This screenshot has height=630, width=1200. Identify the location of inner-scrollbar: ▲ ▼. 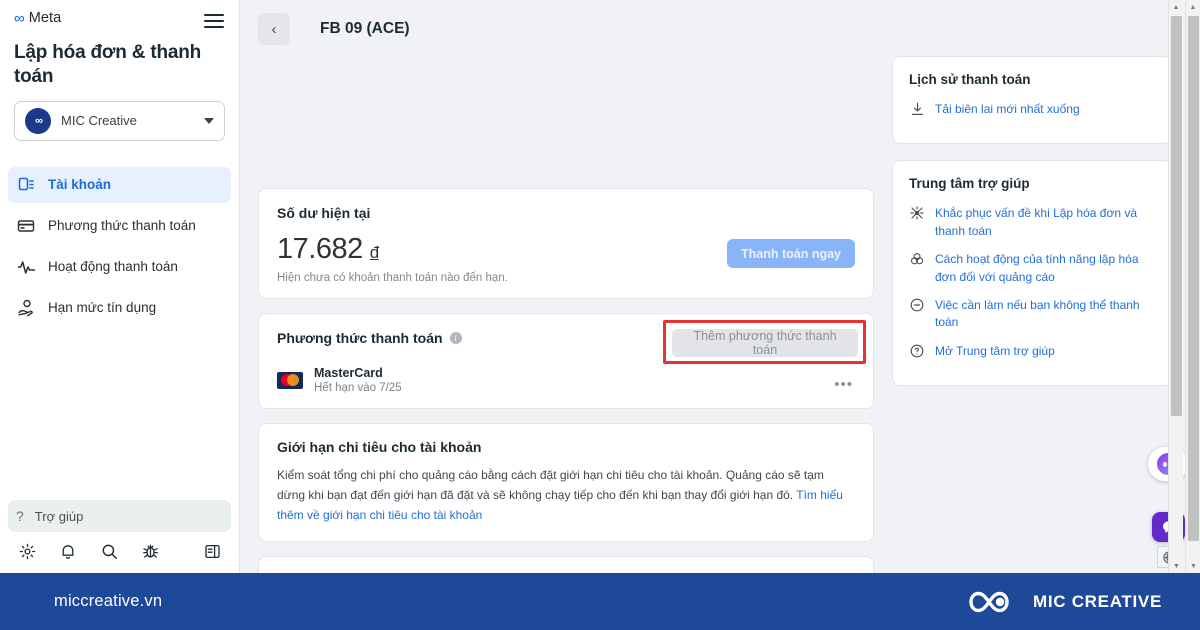
(1175, 286).